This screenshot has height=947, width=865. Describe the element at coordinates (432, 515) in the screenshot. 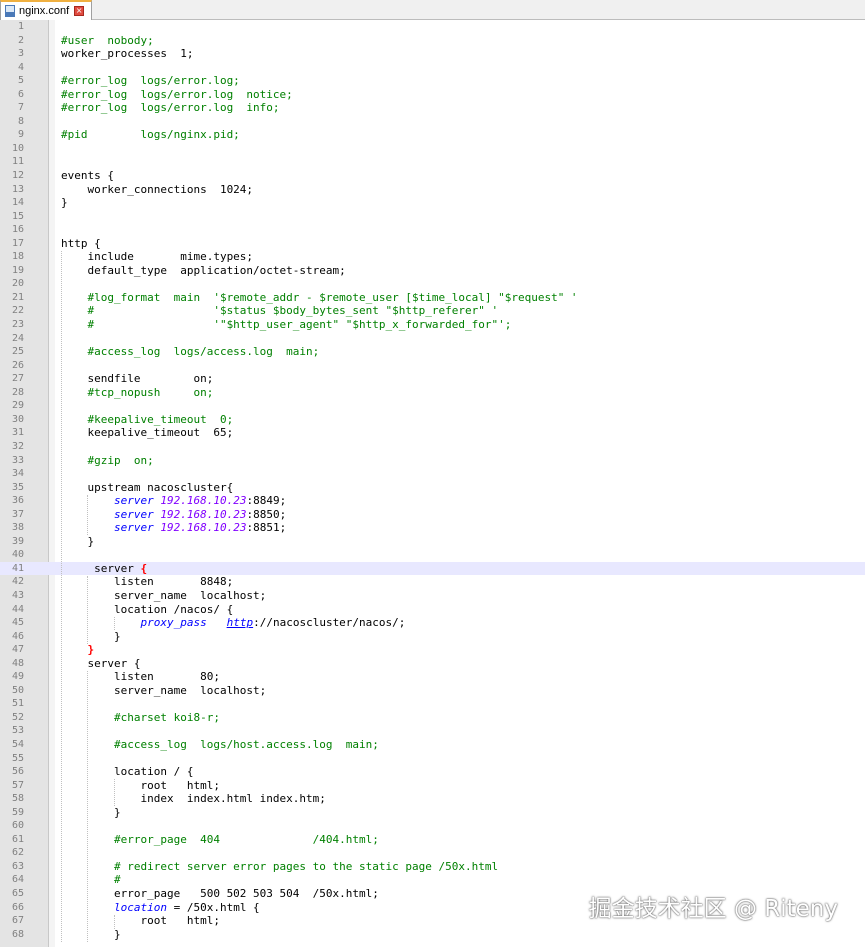

I see `code-line: 37 server 192.168.10.23:8850;` at that location.